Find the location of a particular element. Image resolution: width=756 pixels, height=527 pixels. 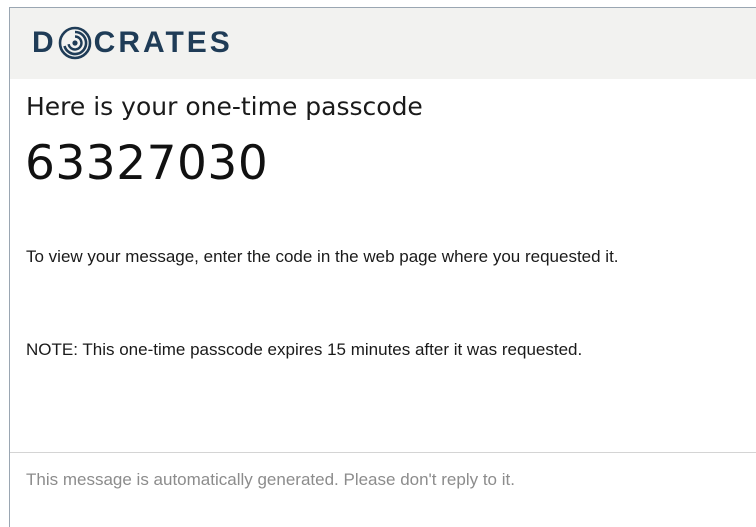

brand-logo: D CRATES is located at coordinates (132, 43).